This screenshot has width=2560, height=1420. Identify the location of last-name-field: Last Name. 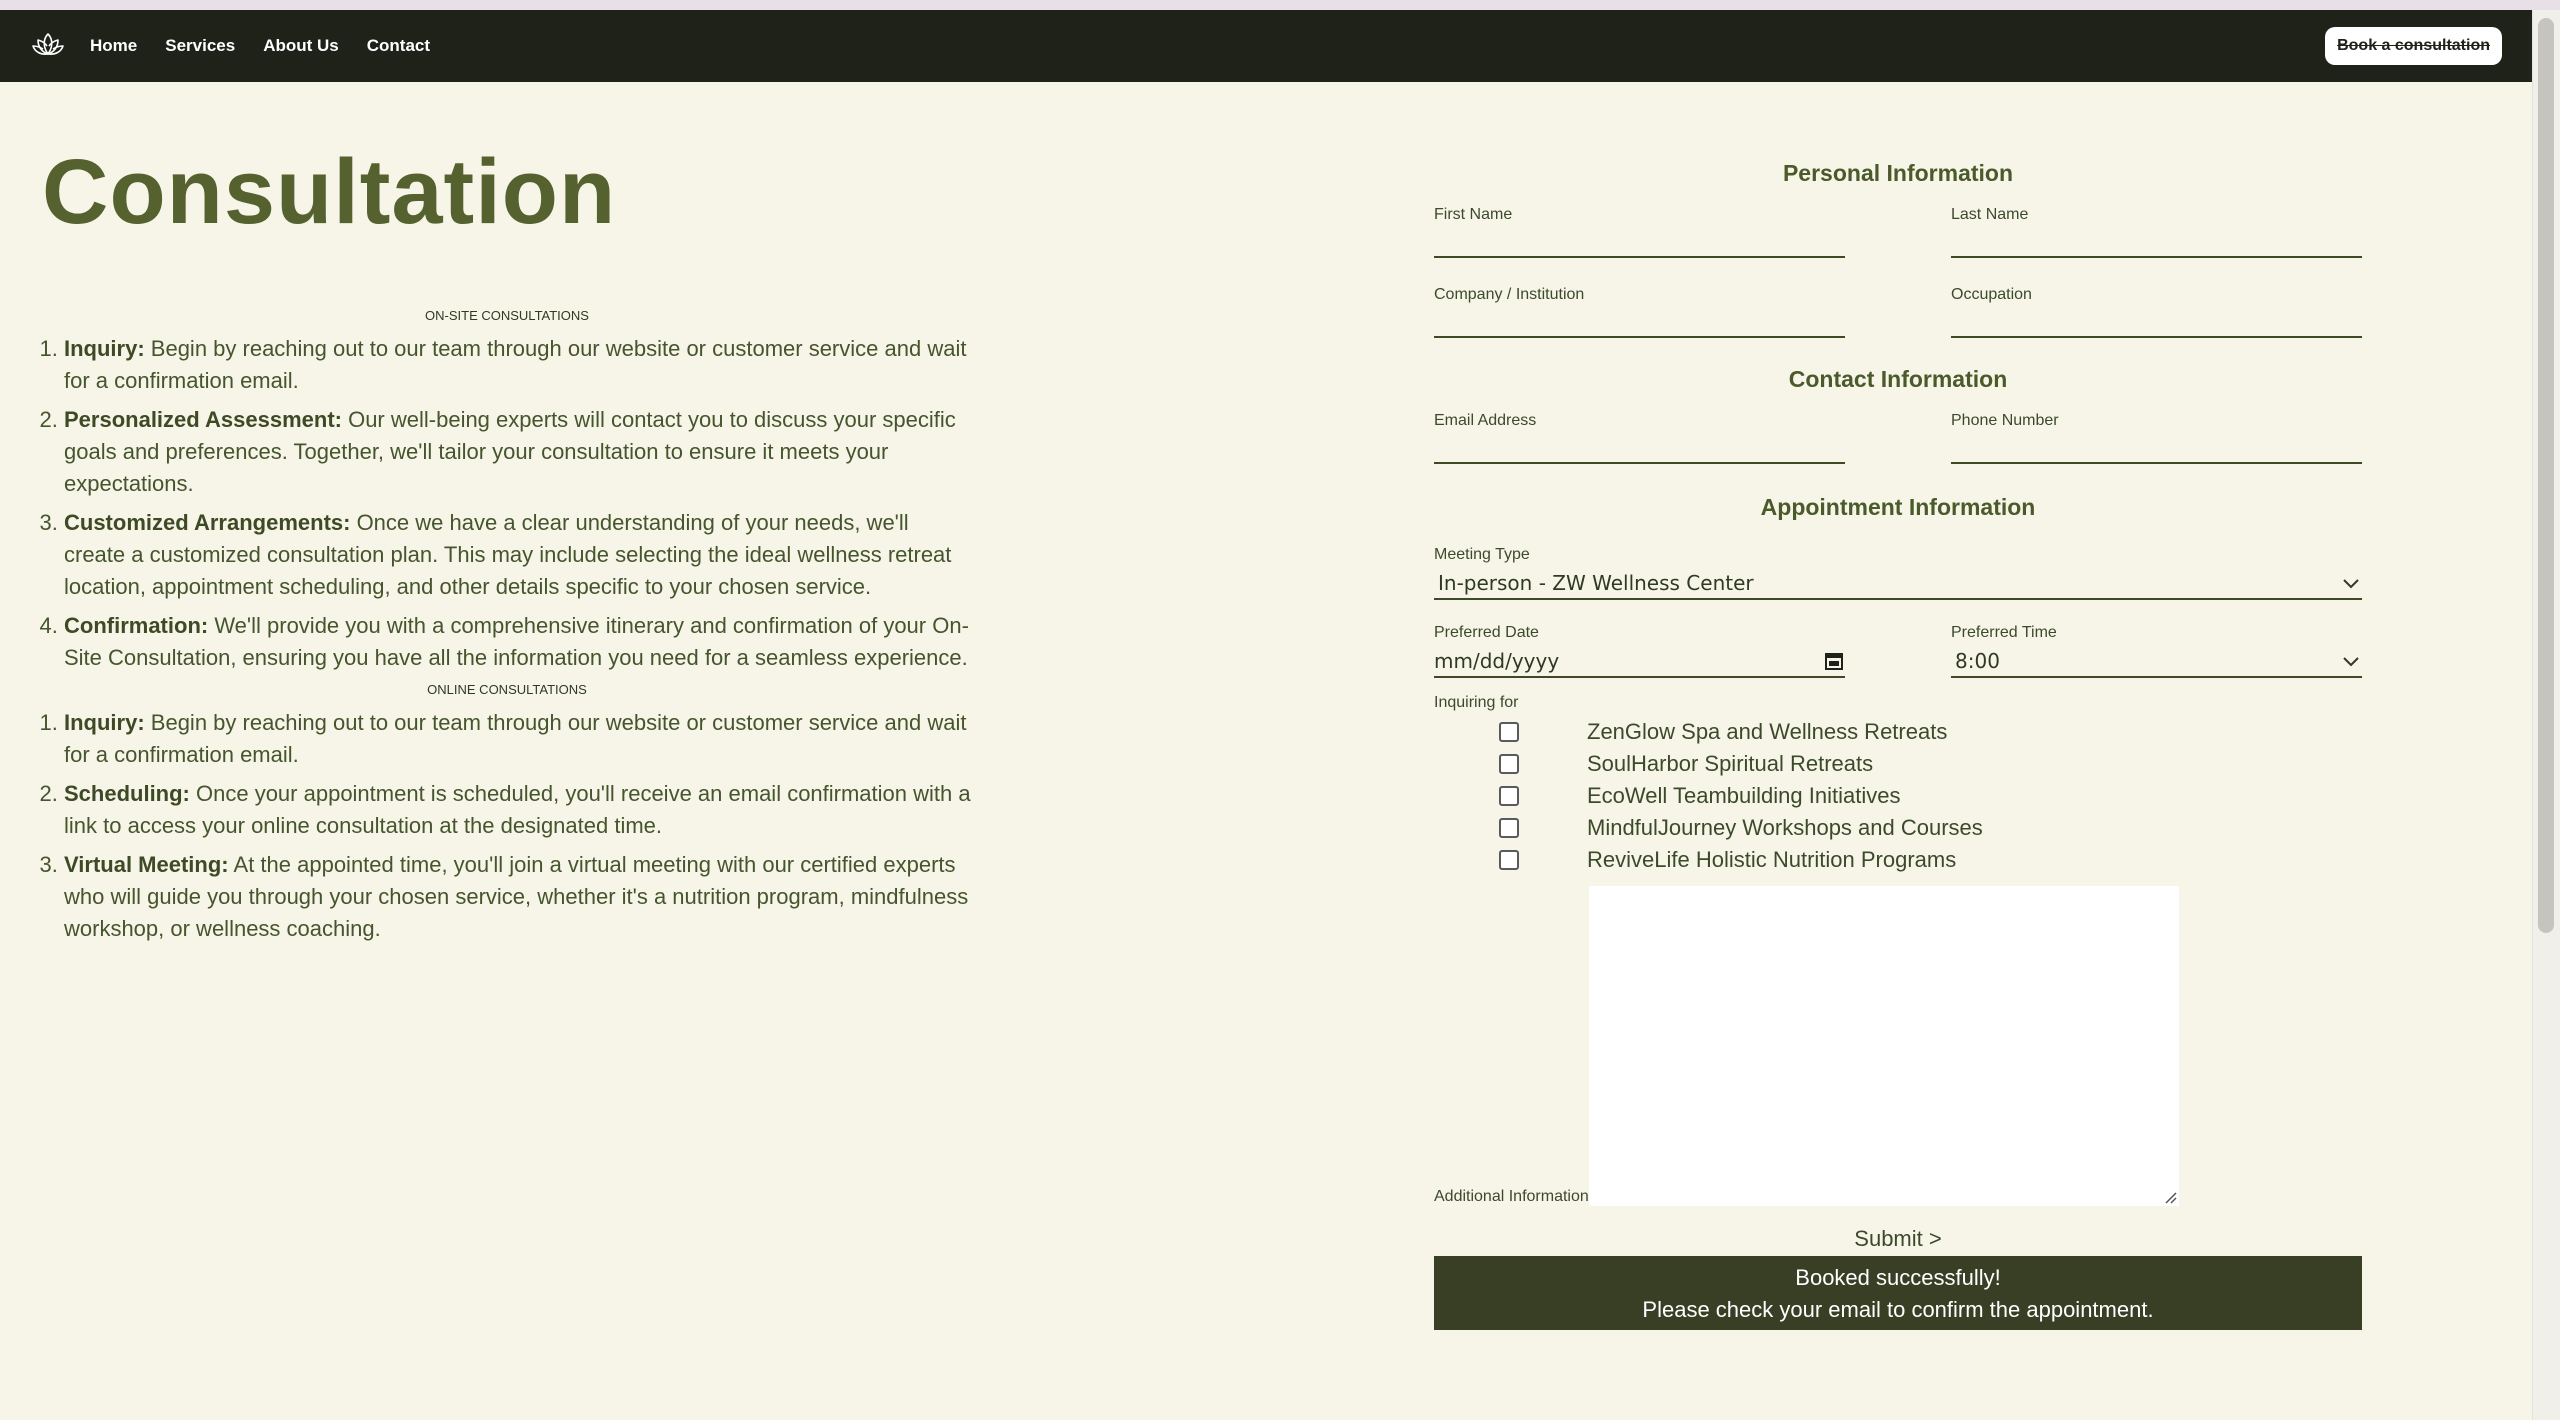
(2156, 232).